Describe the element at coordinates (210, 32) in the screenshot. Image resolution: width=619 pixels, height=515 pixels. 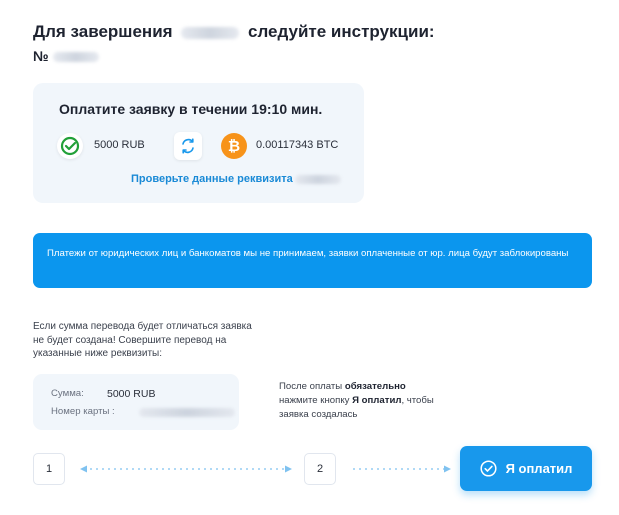
I see `blurred-service-name` at that location.